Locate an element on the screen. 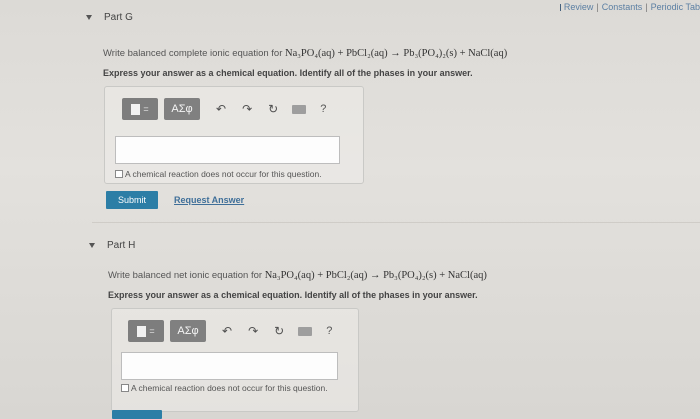 Image resolution: width=700 pixels, height=419 pixels. part-h-toolbar: = ΑΣφ ↶ ↷ ↻ ? is located at coordinates (230, 331).